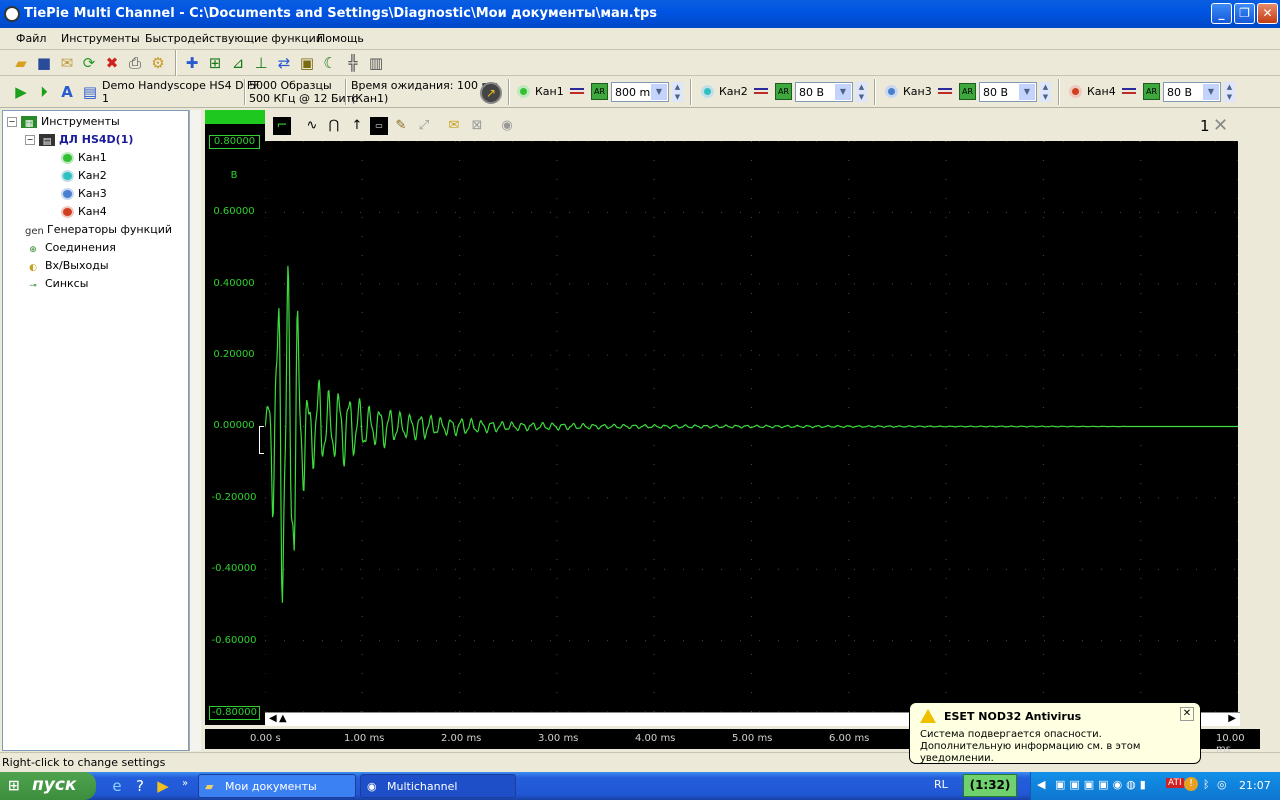 The image size is (1280, 800). What do you see at coordinates (761, 91) in the screenshot?
I see `channel-2-coupling-icon` at bounding box center [761, 91].